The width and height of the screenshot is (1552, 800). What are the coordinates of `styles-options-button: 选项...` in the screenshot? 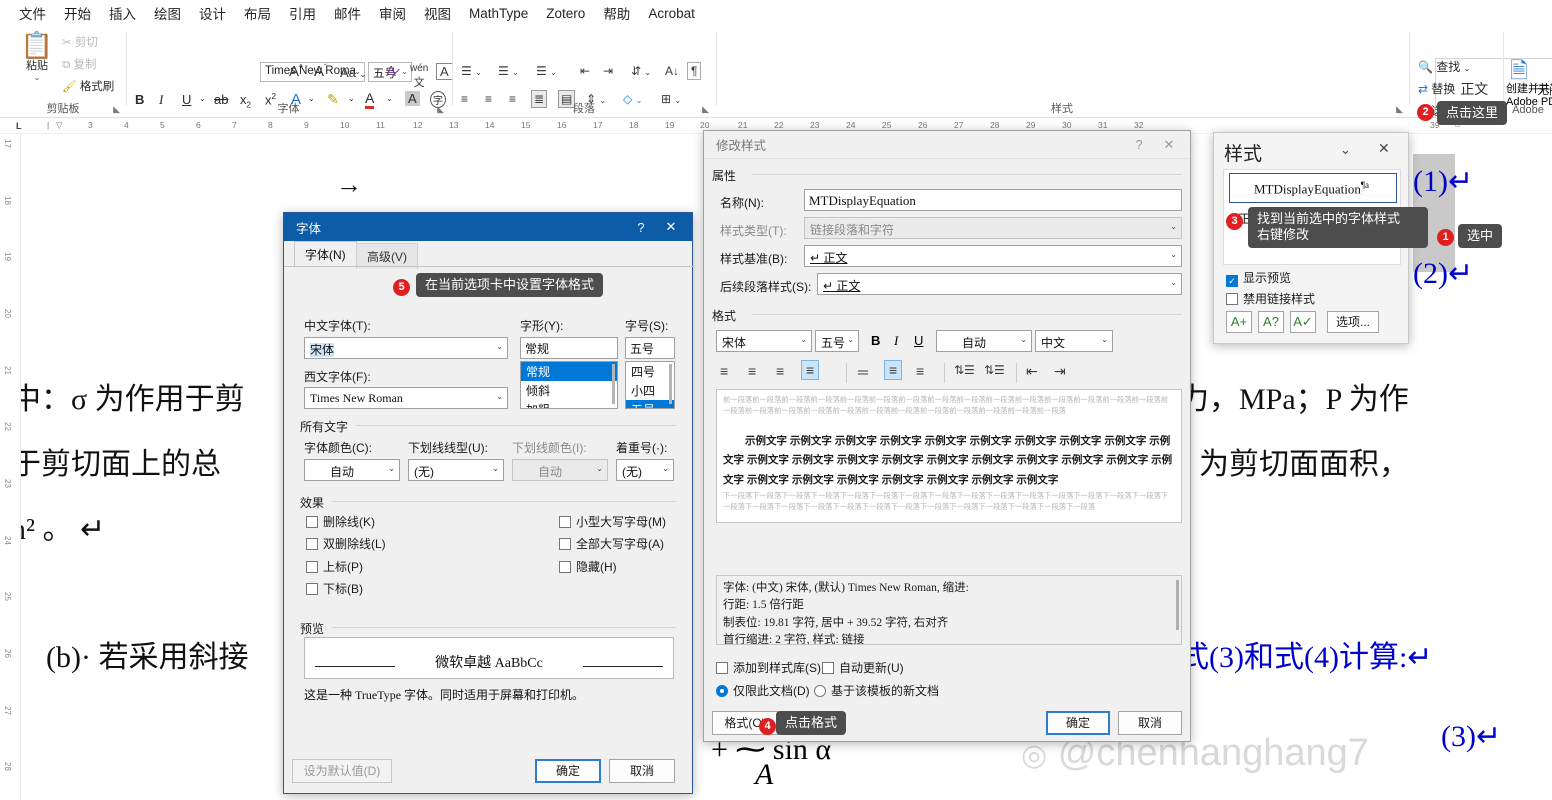 It's located at (1353, 322).